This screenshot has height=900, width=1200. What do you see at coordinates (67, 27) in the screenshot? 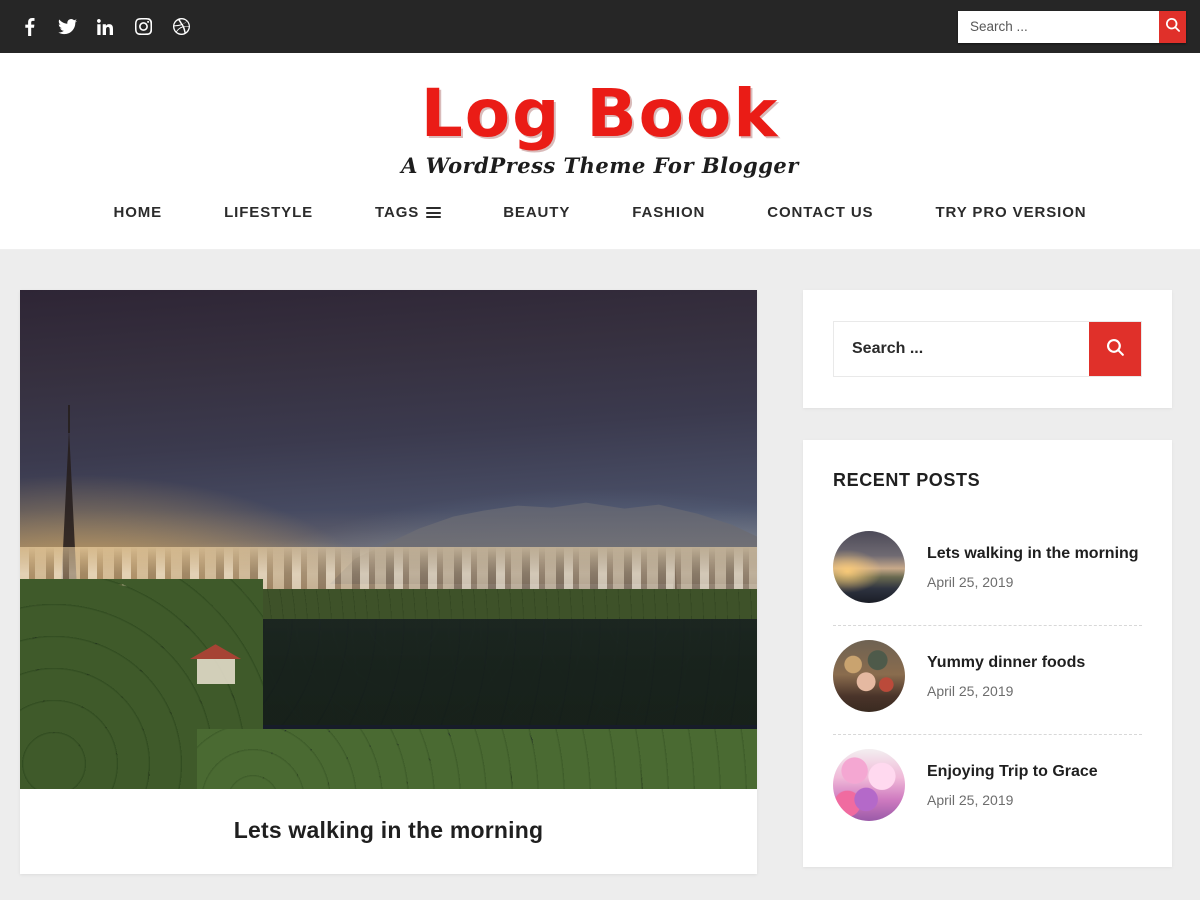
I see `twitter-icon` at bounding box center [67, 27].